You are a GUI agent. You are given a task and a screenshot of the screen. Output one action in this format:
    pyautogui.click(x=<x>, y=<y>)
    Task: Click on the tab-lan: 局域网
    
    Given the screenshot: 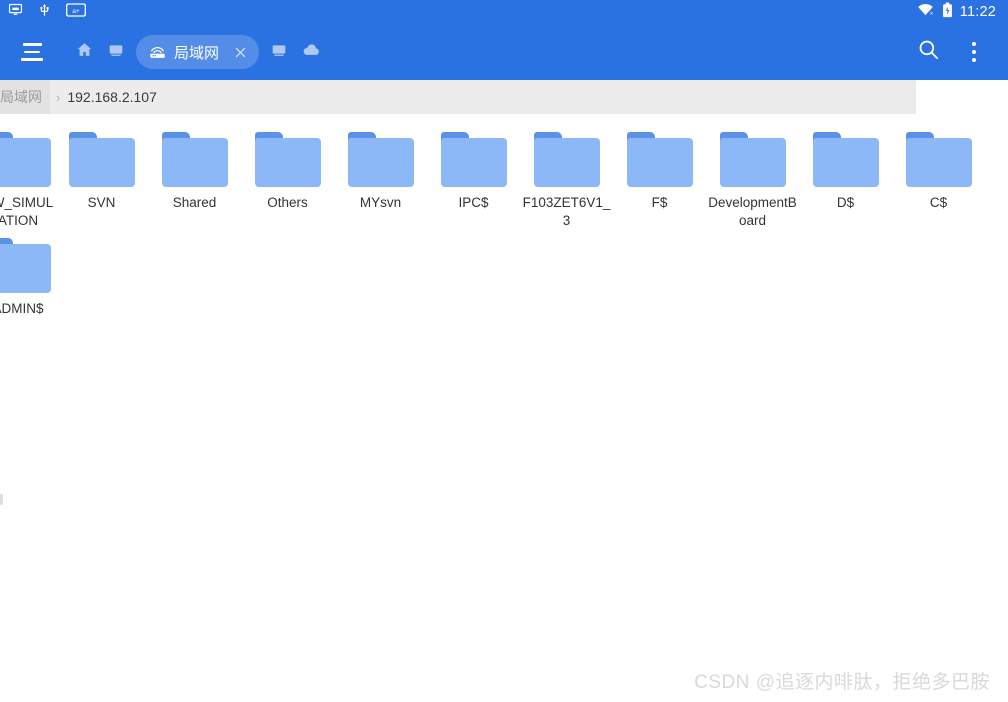 What is the action you would take?
    pyautogui.click(x=198, y=52)
    